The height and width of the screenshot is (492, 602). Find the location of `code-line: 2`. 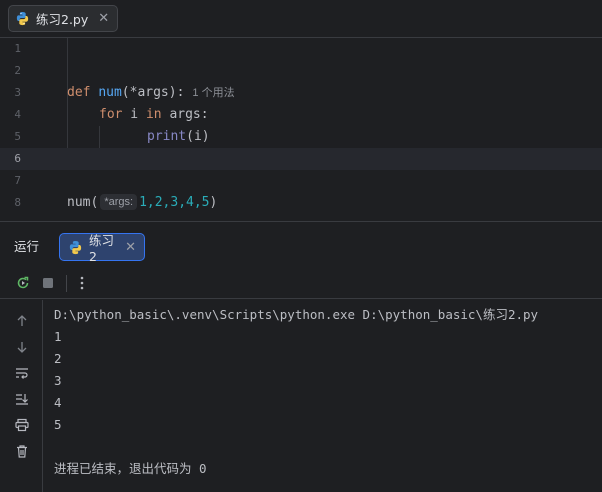

code-line: 2 is located at coordinates (301, 71).